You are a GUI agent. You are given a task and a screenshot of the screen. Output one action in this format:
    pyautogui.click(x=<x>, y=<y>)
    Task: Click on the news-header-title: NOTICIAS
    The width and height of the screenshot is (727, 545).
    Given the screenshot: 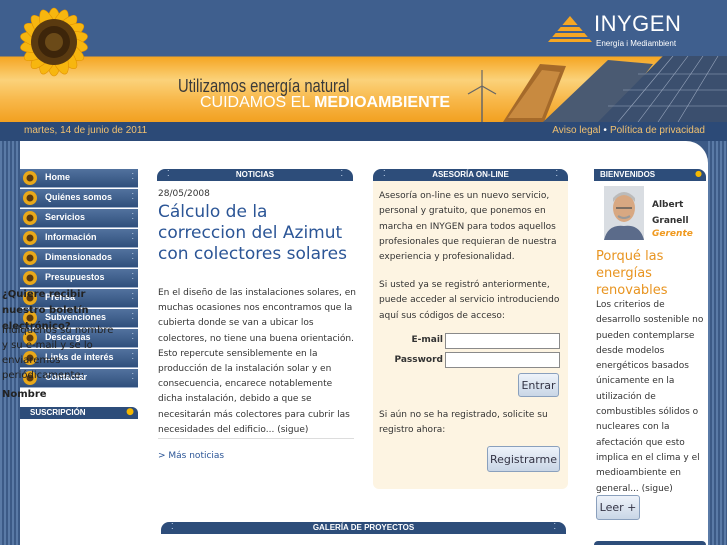 What is the action you would take?
    pyautogui.click(x=255, y=174)
    